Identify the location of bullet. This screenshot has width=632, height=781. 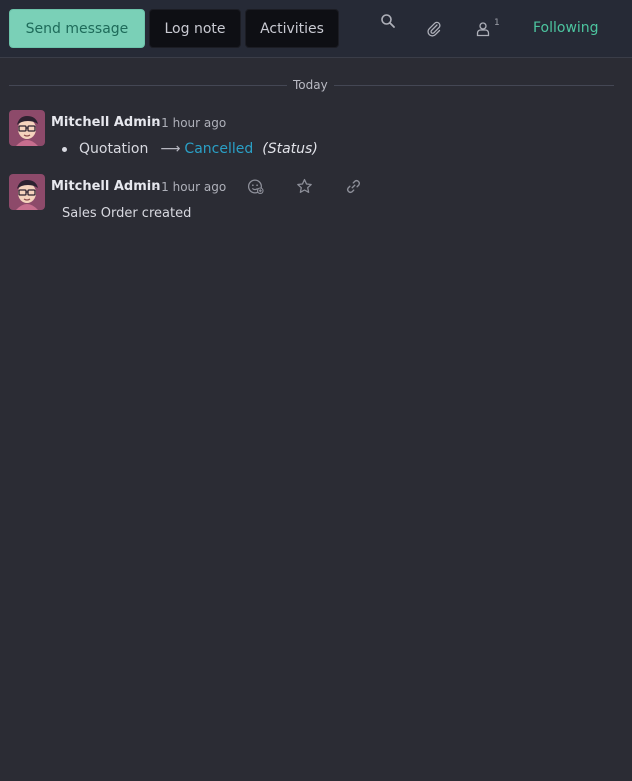
(64, 149).